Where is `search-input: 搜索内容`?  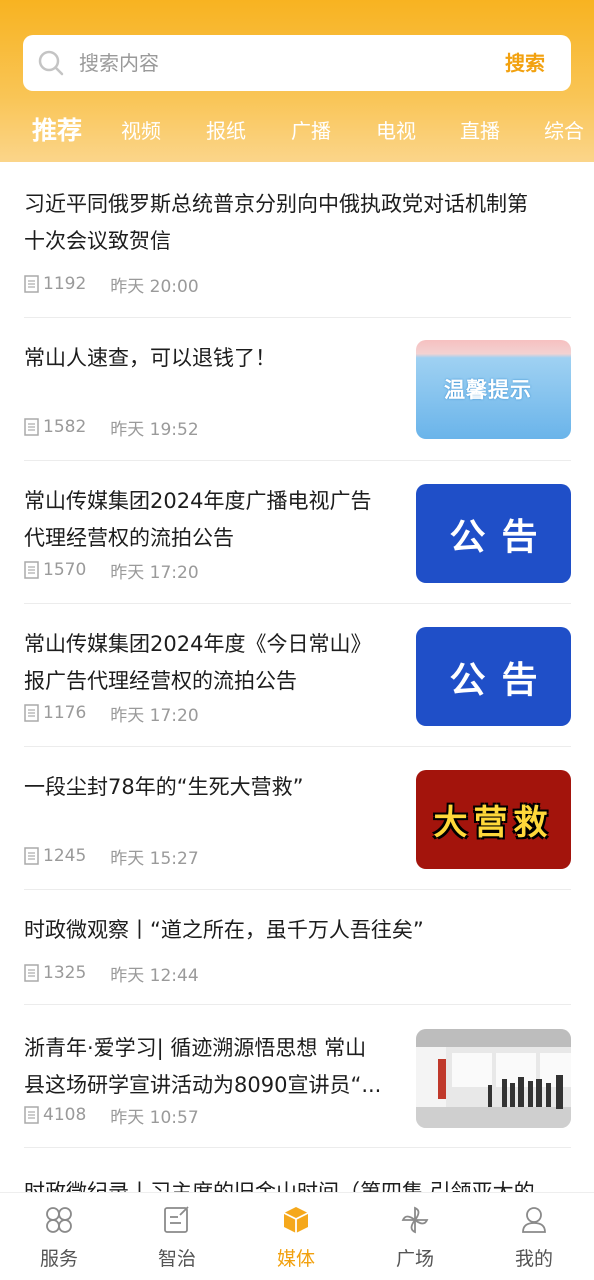 search-input: 搜索内容 is located at coordinates (119, 63).